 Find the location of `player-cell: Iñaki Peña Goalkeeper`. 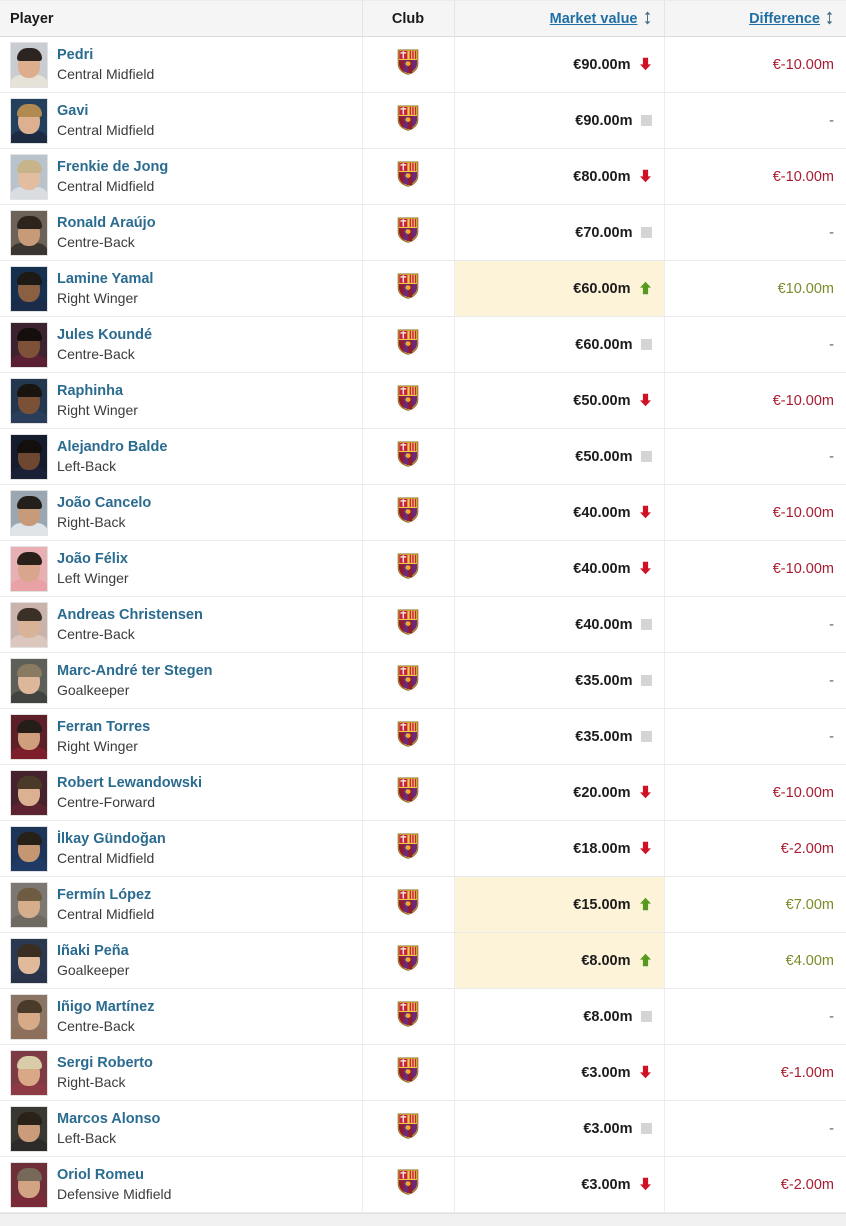

player-cell: Iñaki Peña Goalkeeper is located at coordinates (181, 960).